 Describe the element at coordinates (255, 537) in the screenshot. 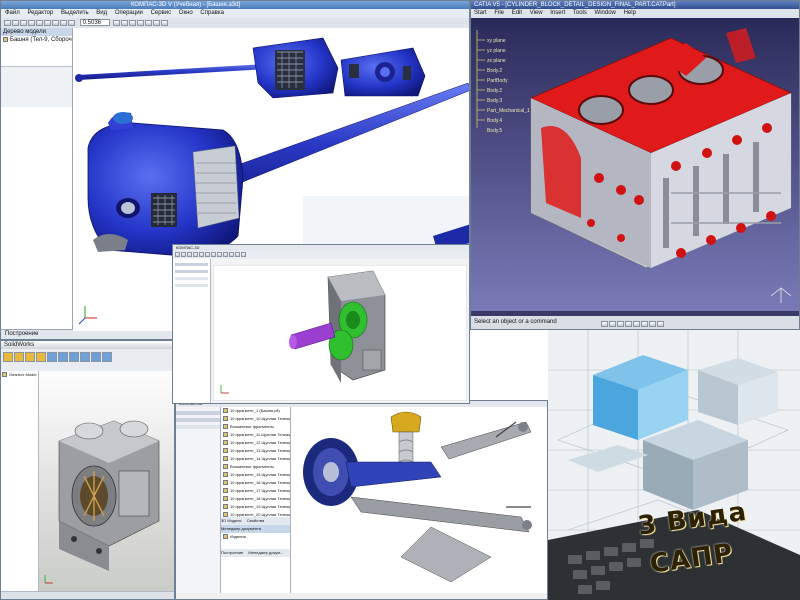

I see `susp-lower-item: Изделия` at that location.